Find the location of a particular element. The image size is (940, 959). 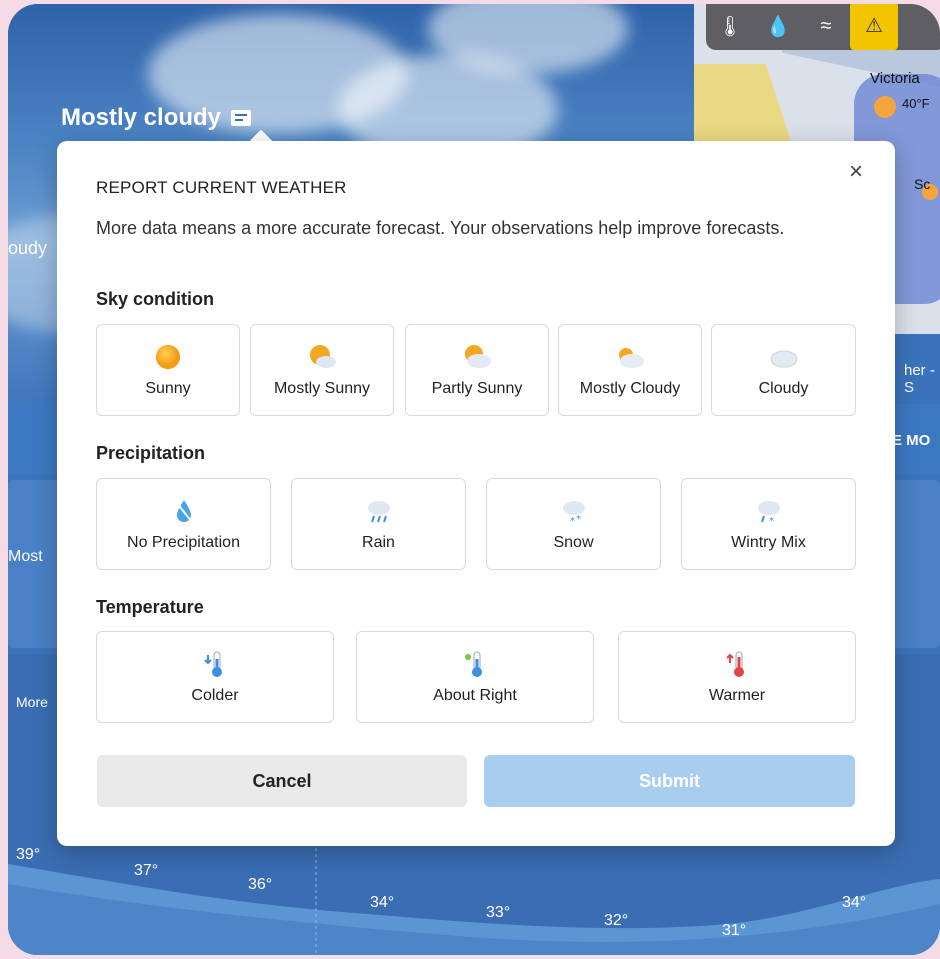

option-sunny: Sunny is located at coordinates (168, 370).